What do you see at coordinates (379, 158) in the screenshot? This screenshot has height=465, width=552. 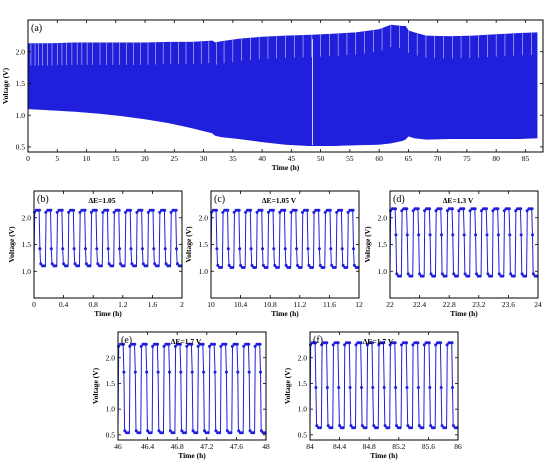 I see `x-tick-label: 60` at bounding box center [379, 158].